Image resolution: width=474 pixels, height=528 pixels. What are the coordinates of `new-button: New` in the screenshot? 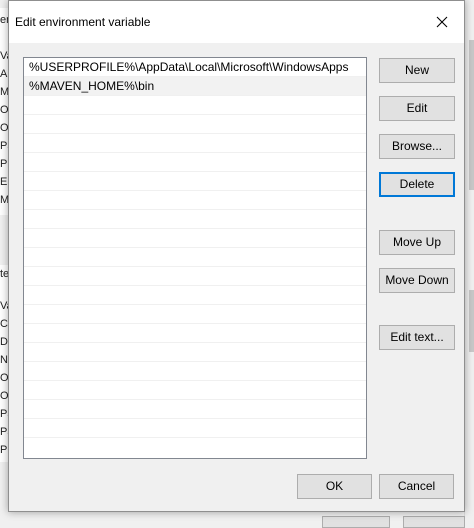 It's located at (417, 70).